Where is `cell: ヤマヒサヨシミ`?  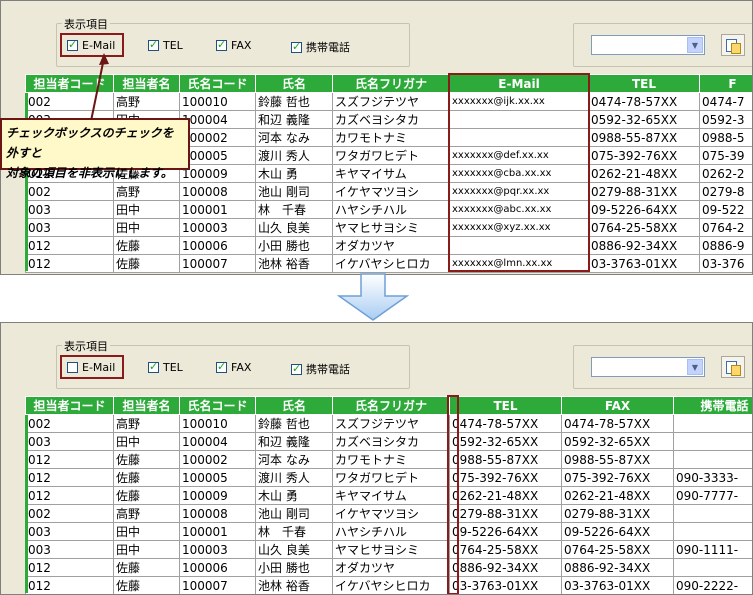 cell: ヤマヒサヨシミ is located at coordinates (391, 549).